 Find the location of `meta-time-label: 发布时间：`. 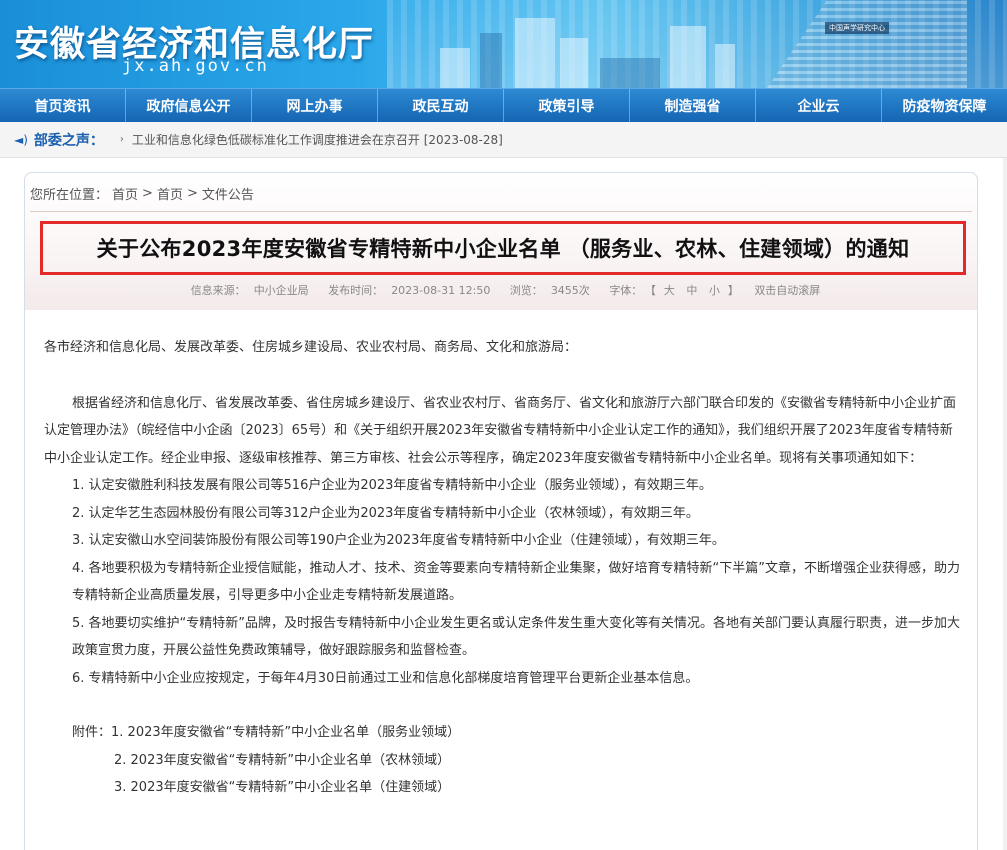

meta-time-label: 发布时间： is located at coordinates (356, 290).